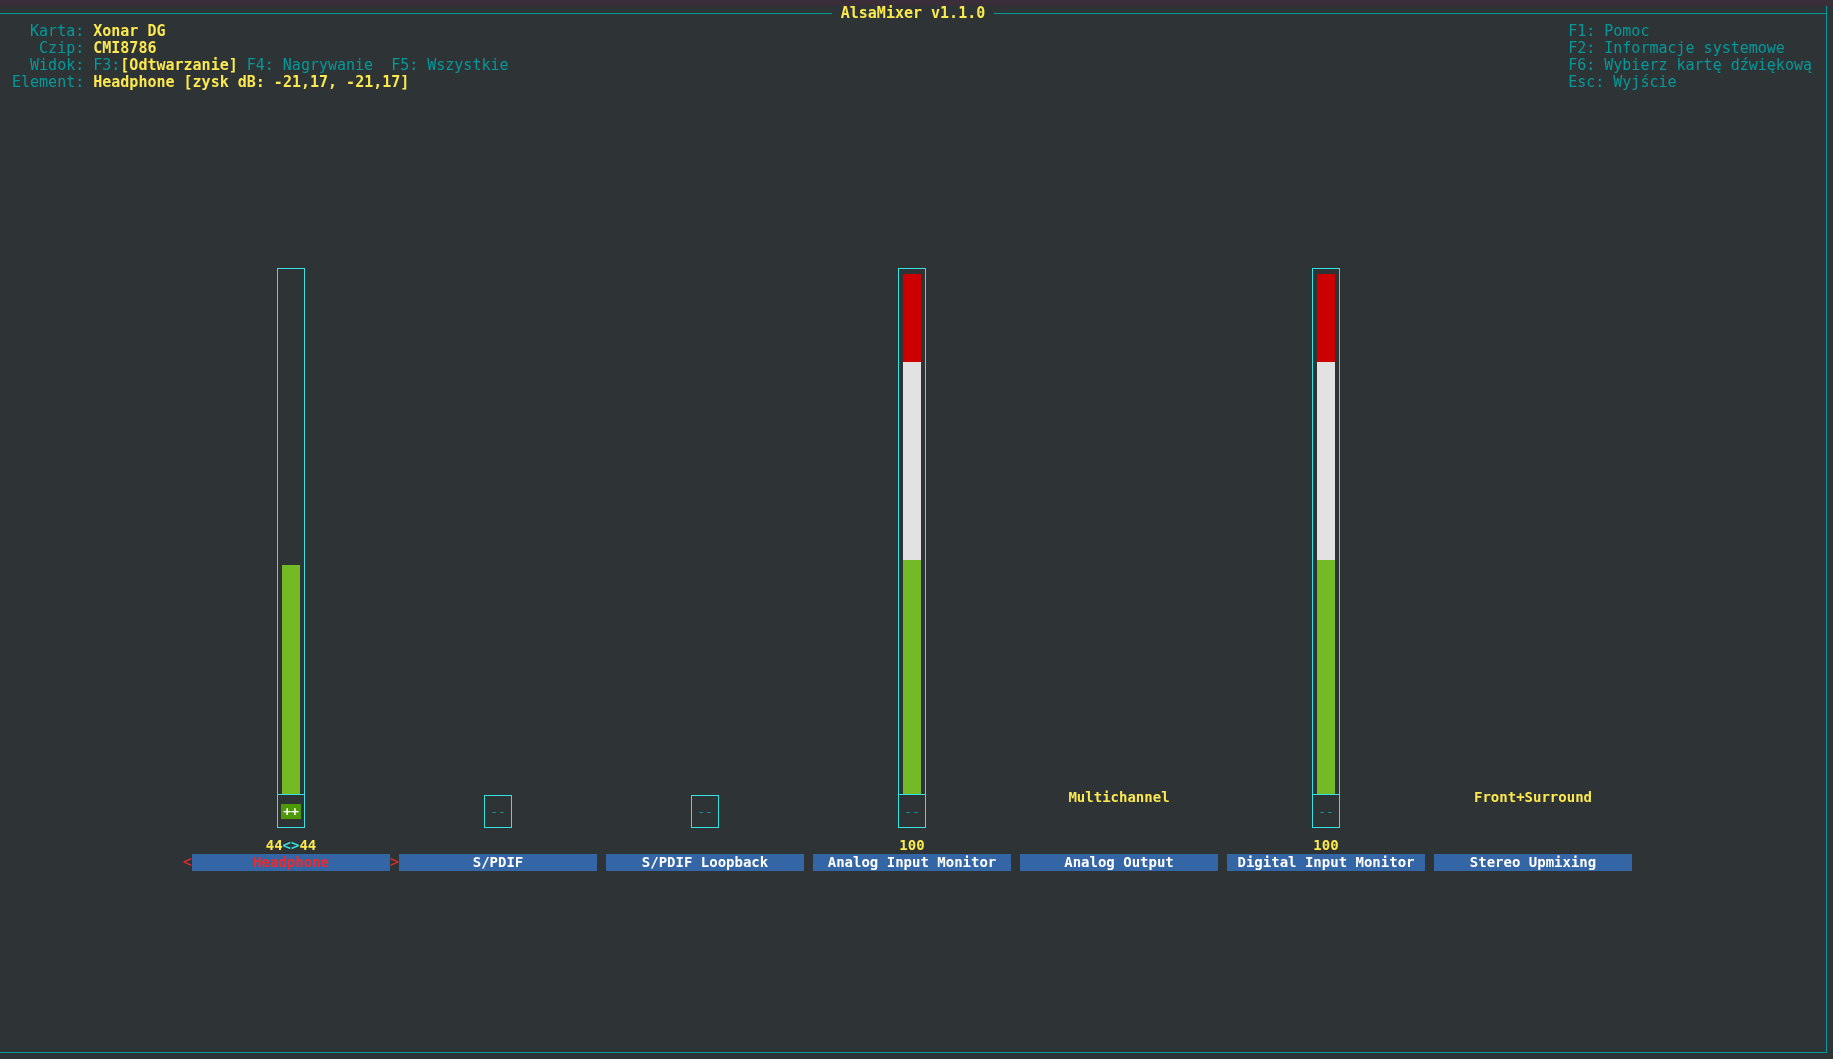 This screenshot has height=1059, width=1833. What do you see at coordinates (468, 65) in the screenshot?
I see `view-tab: Wszystkie` at bounding box center [468, 65].